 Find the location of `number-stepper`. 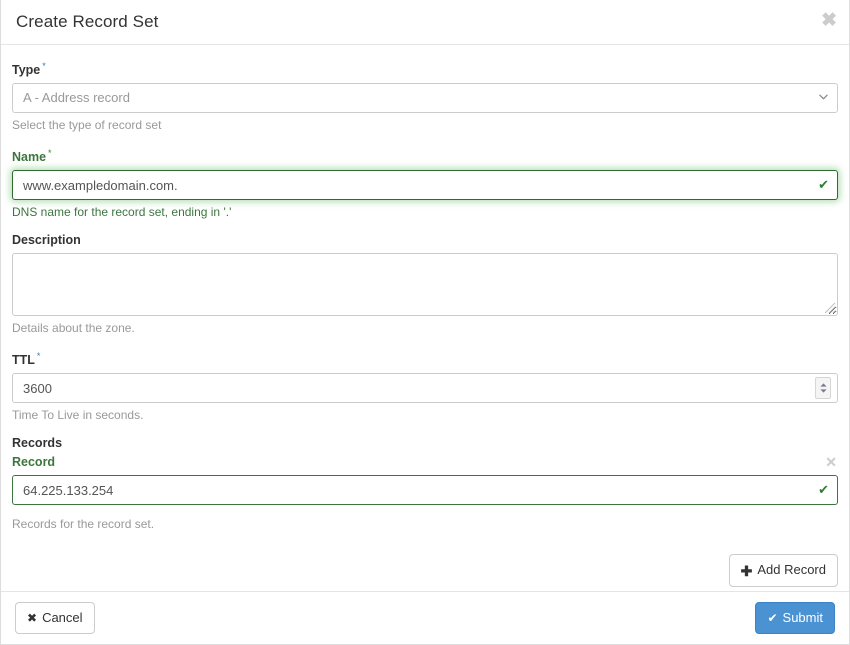

number-stepper is located at coordinates (823, 388).